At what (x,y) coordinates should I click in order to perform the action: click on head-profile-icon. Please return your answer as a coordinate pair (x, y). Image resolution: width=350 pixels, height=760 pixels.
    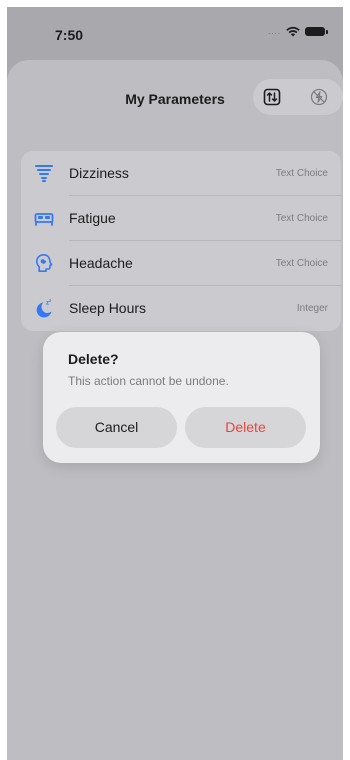
    Looking at the image, I should click on (44, 263).